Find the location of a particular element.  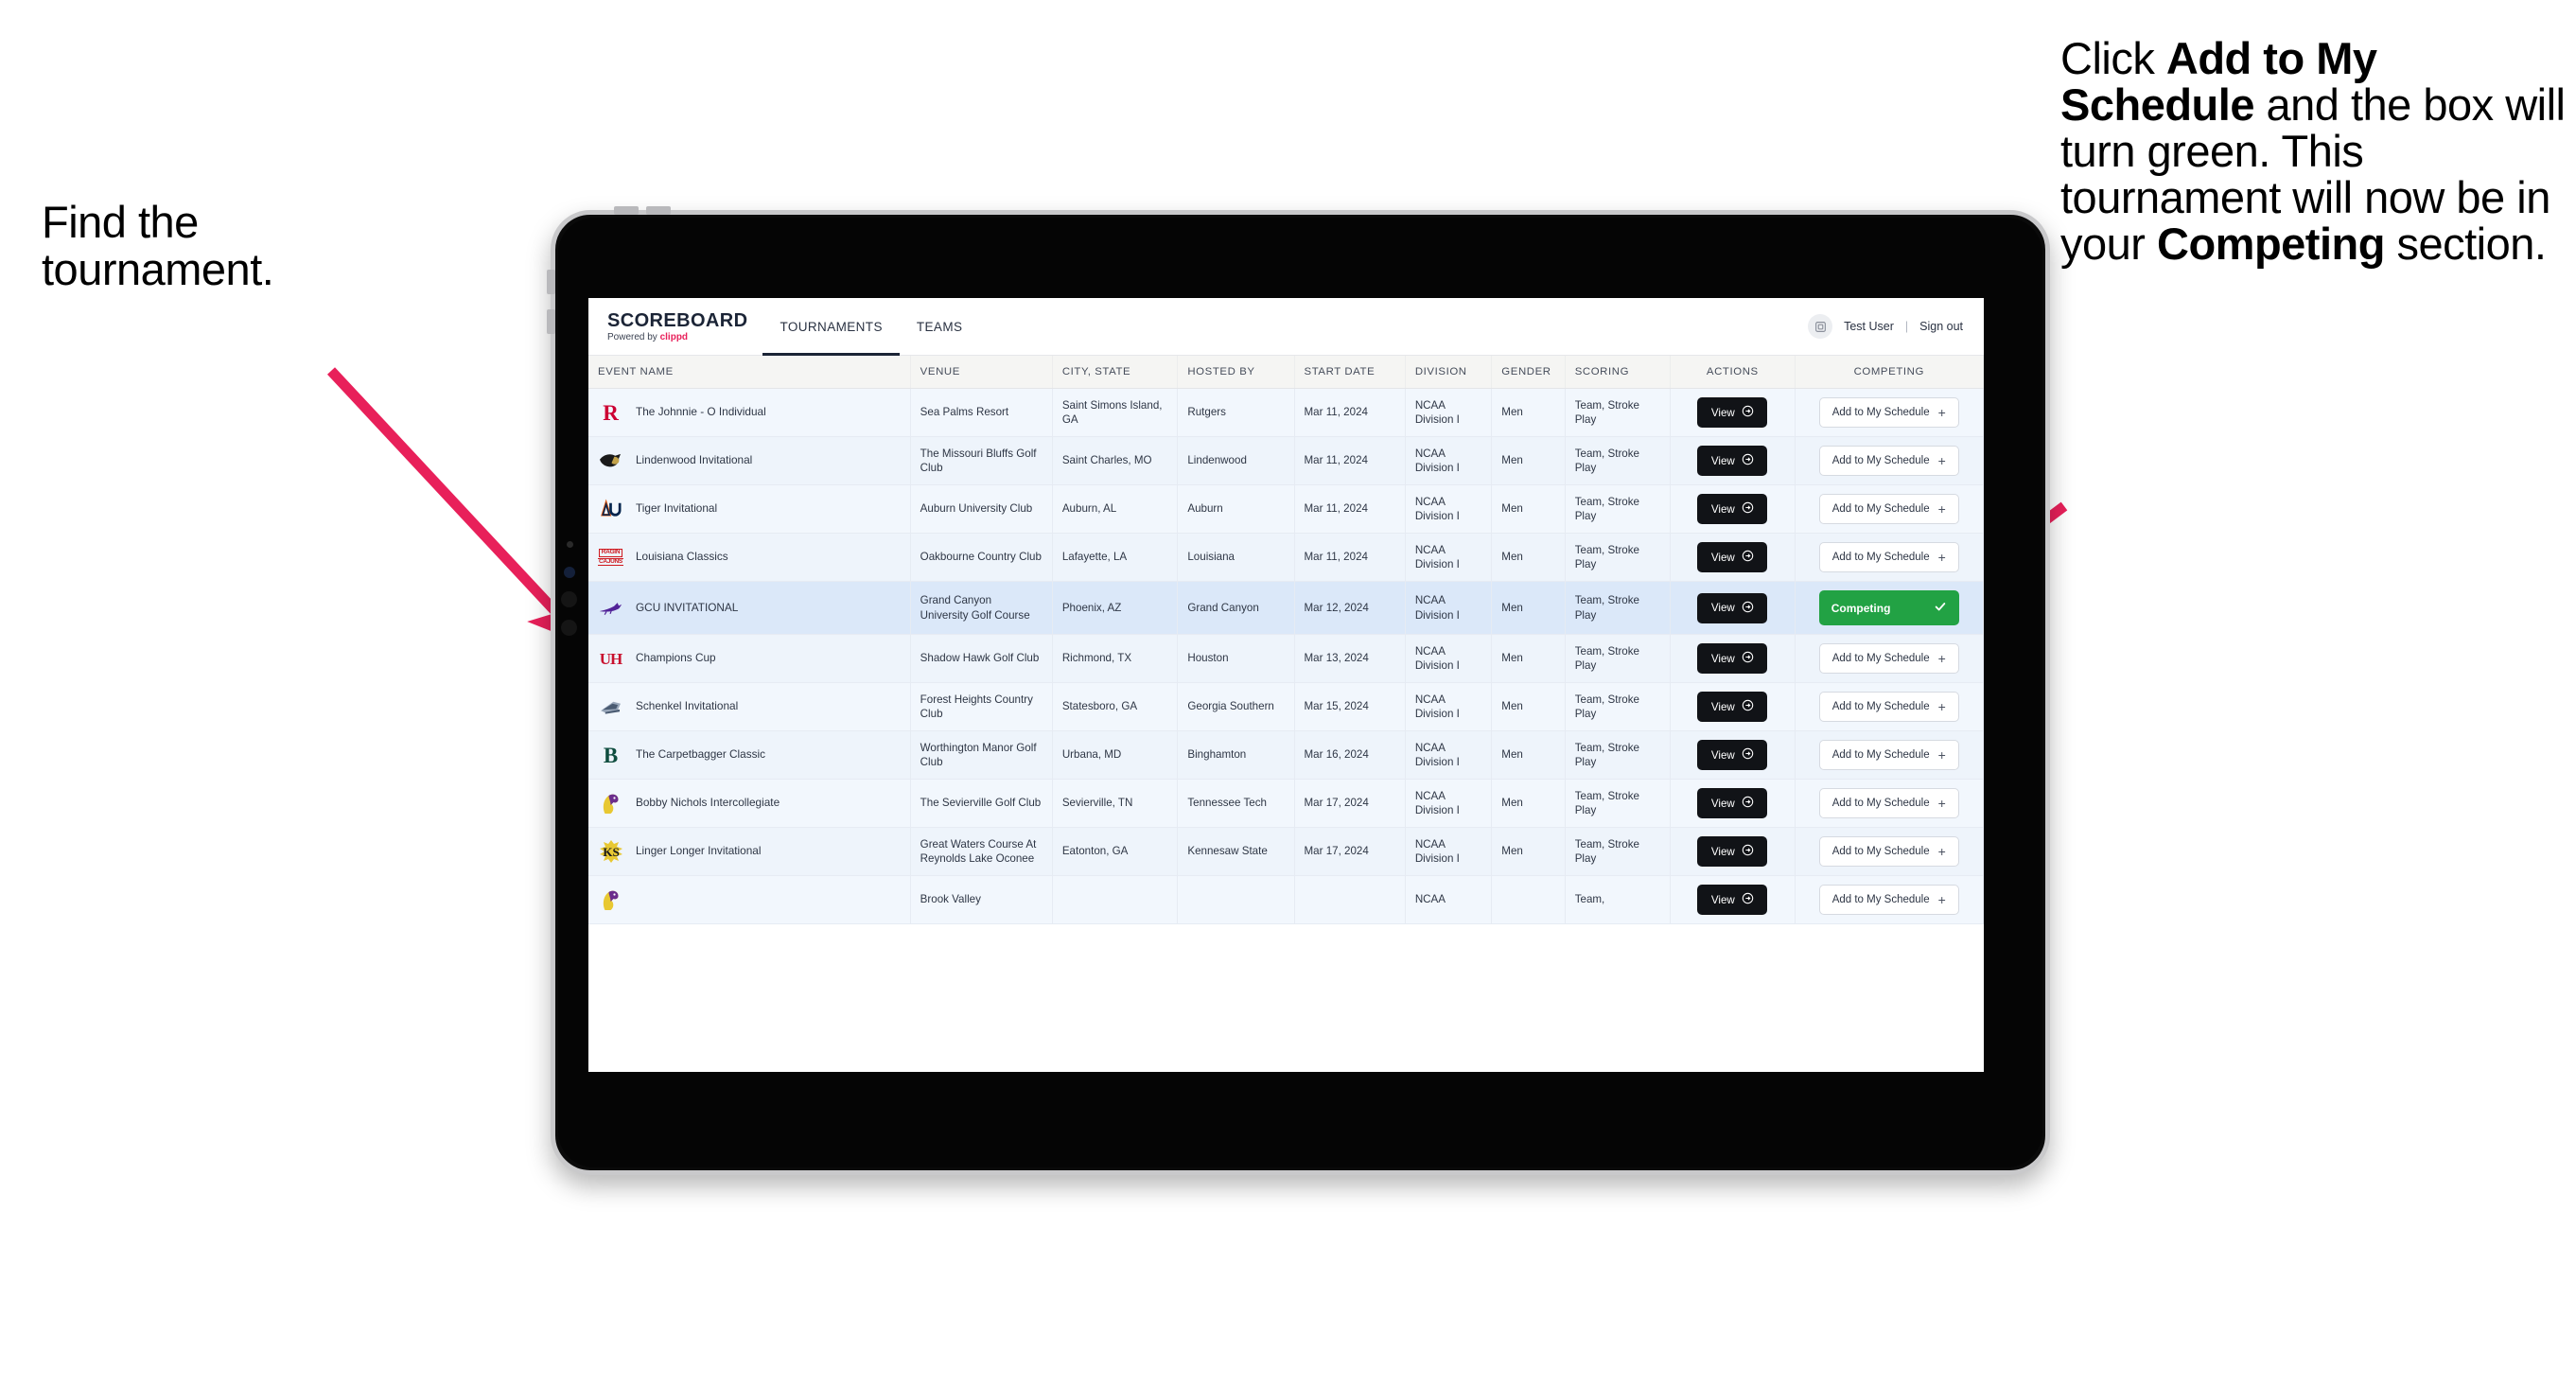

column-header-competing: COMPETING is located at coordinates (1890, 372).